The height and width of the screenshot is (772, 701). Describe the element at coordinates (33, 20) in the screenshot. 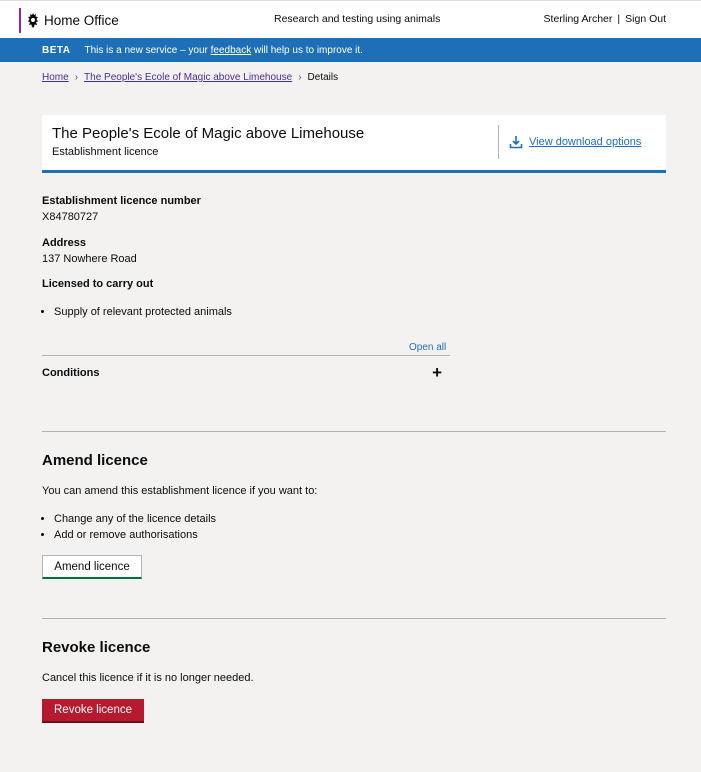

I see `royal-crest-icon` at that location.